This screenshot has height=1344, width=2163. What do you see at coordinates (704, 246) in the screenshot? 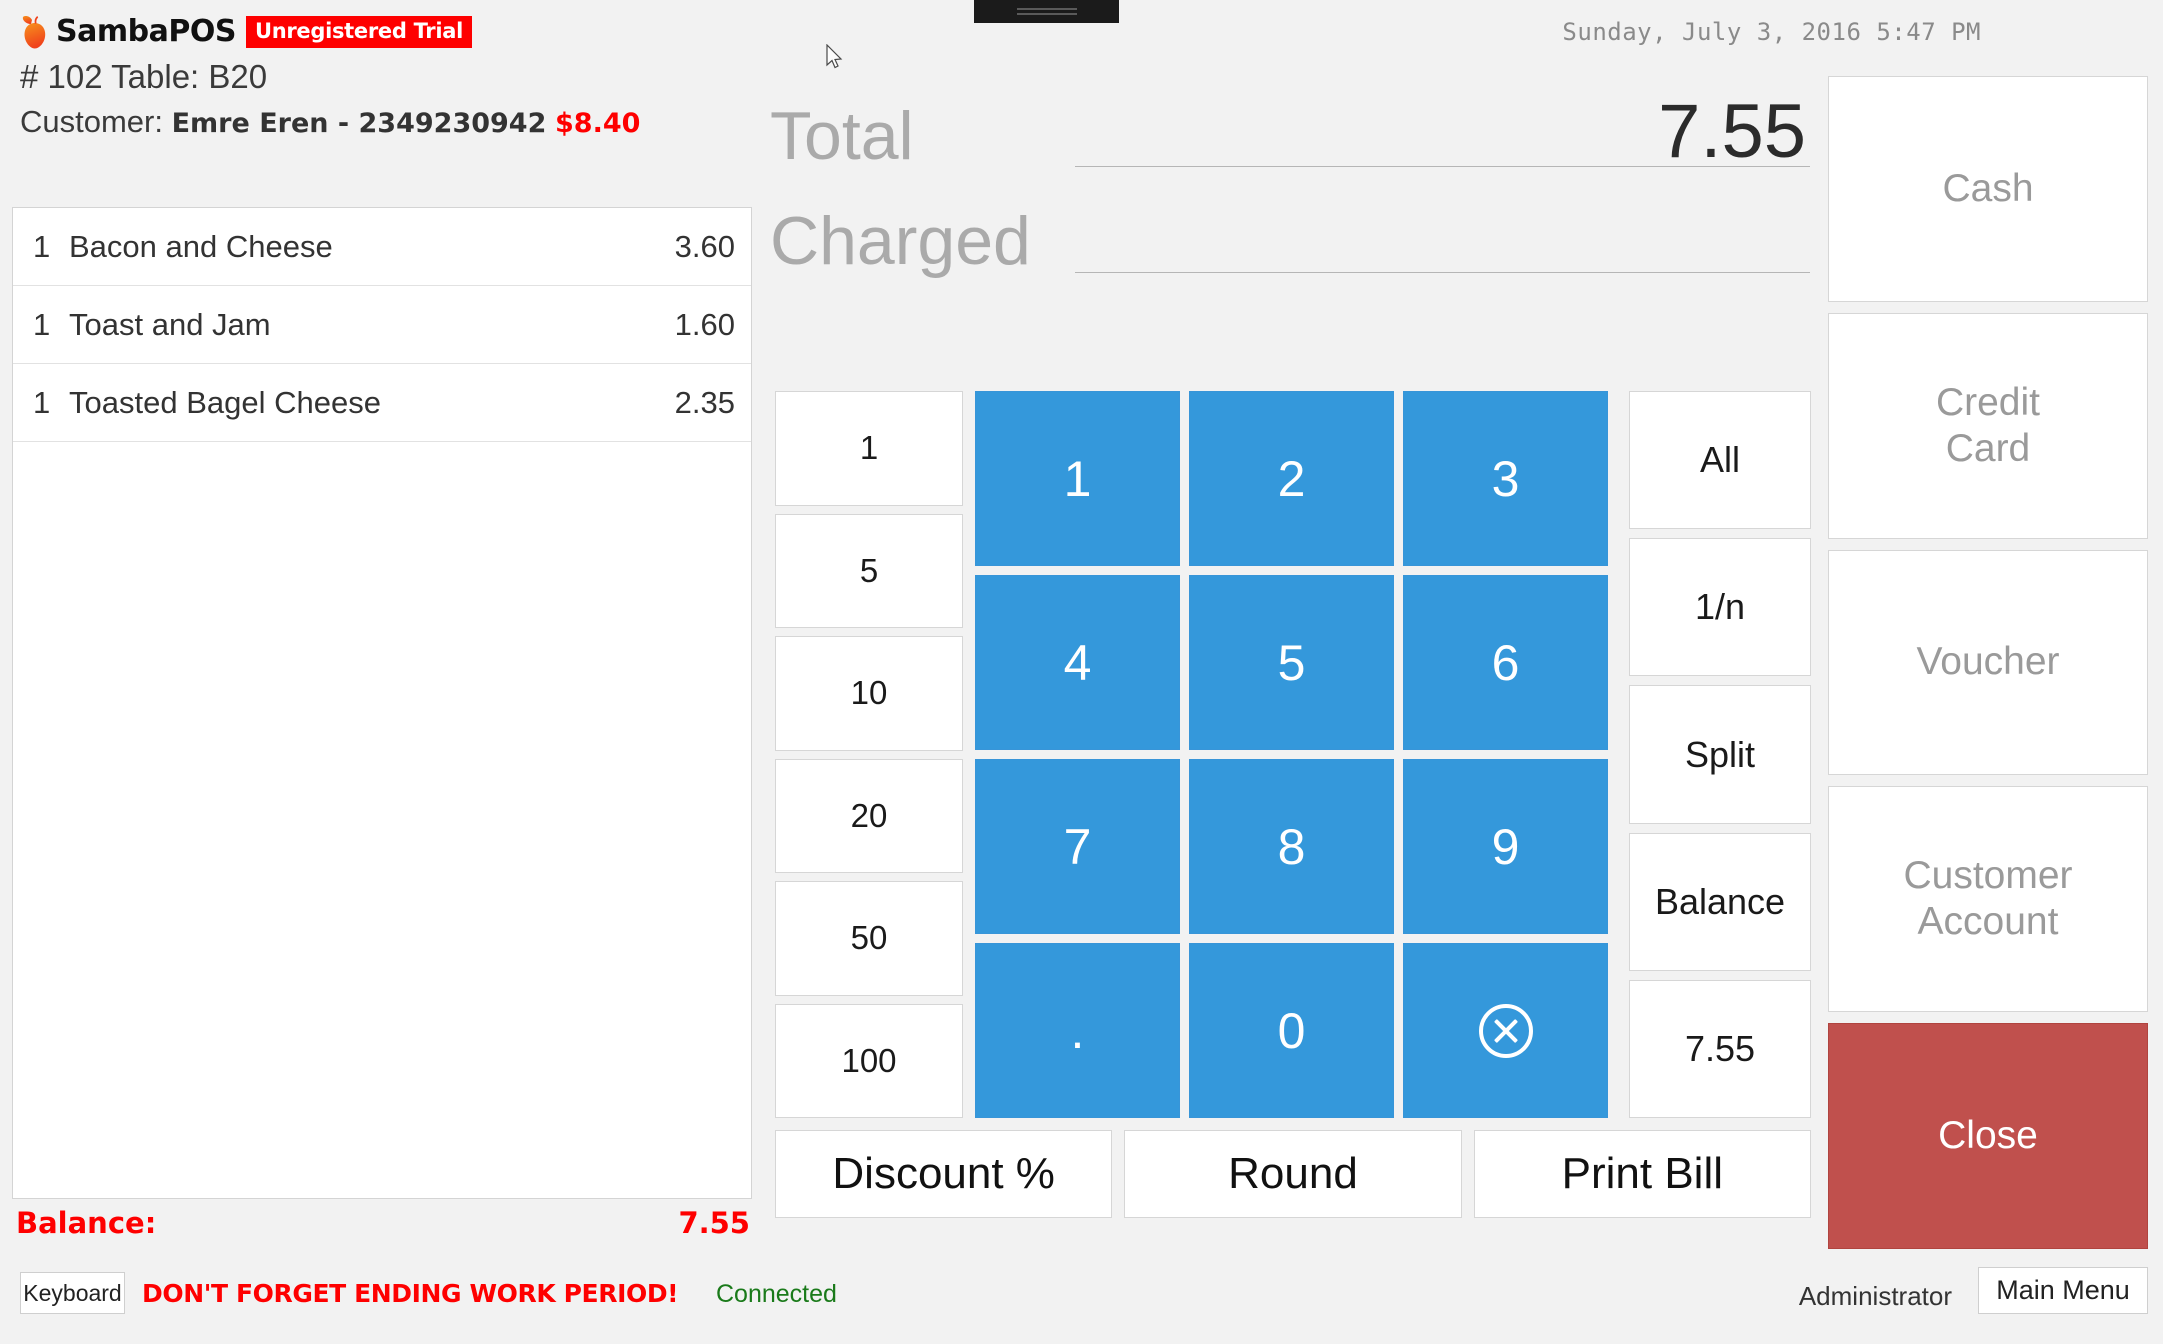
I see `order-price: 3.60` at bounding box center [704, 246].